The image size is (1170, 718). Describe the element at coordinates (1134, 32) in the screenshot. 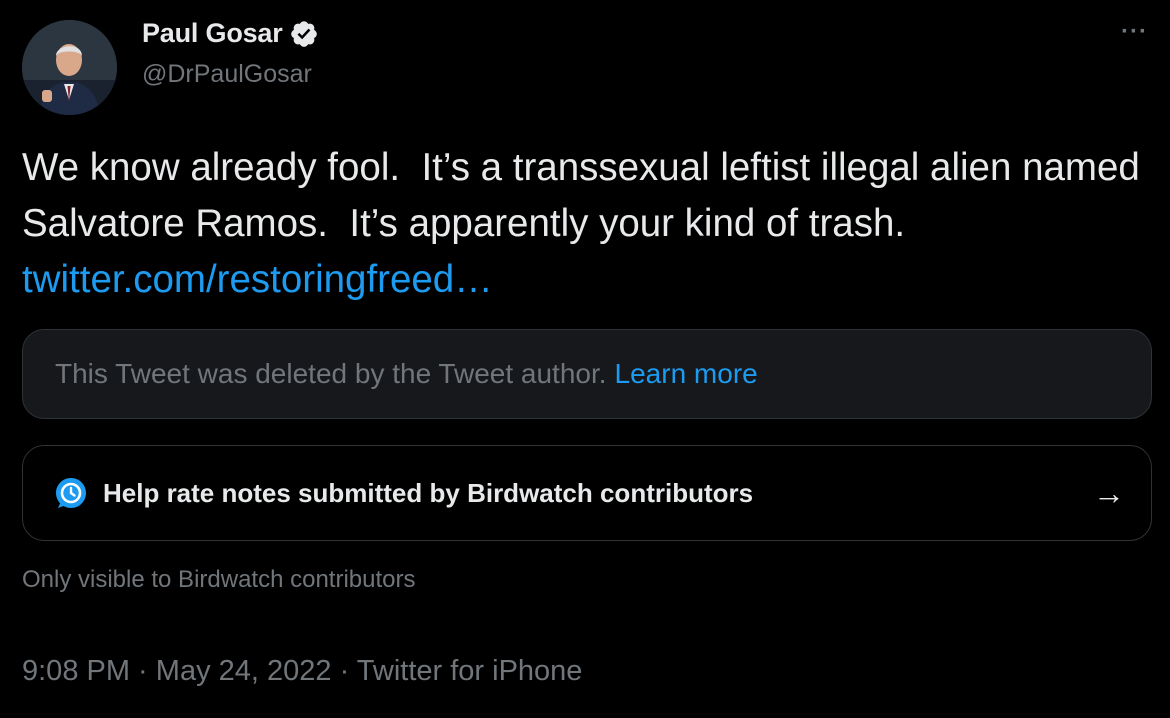

I see `more-options-icon: ···` at that location.